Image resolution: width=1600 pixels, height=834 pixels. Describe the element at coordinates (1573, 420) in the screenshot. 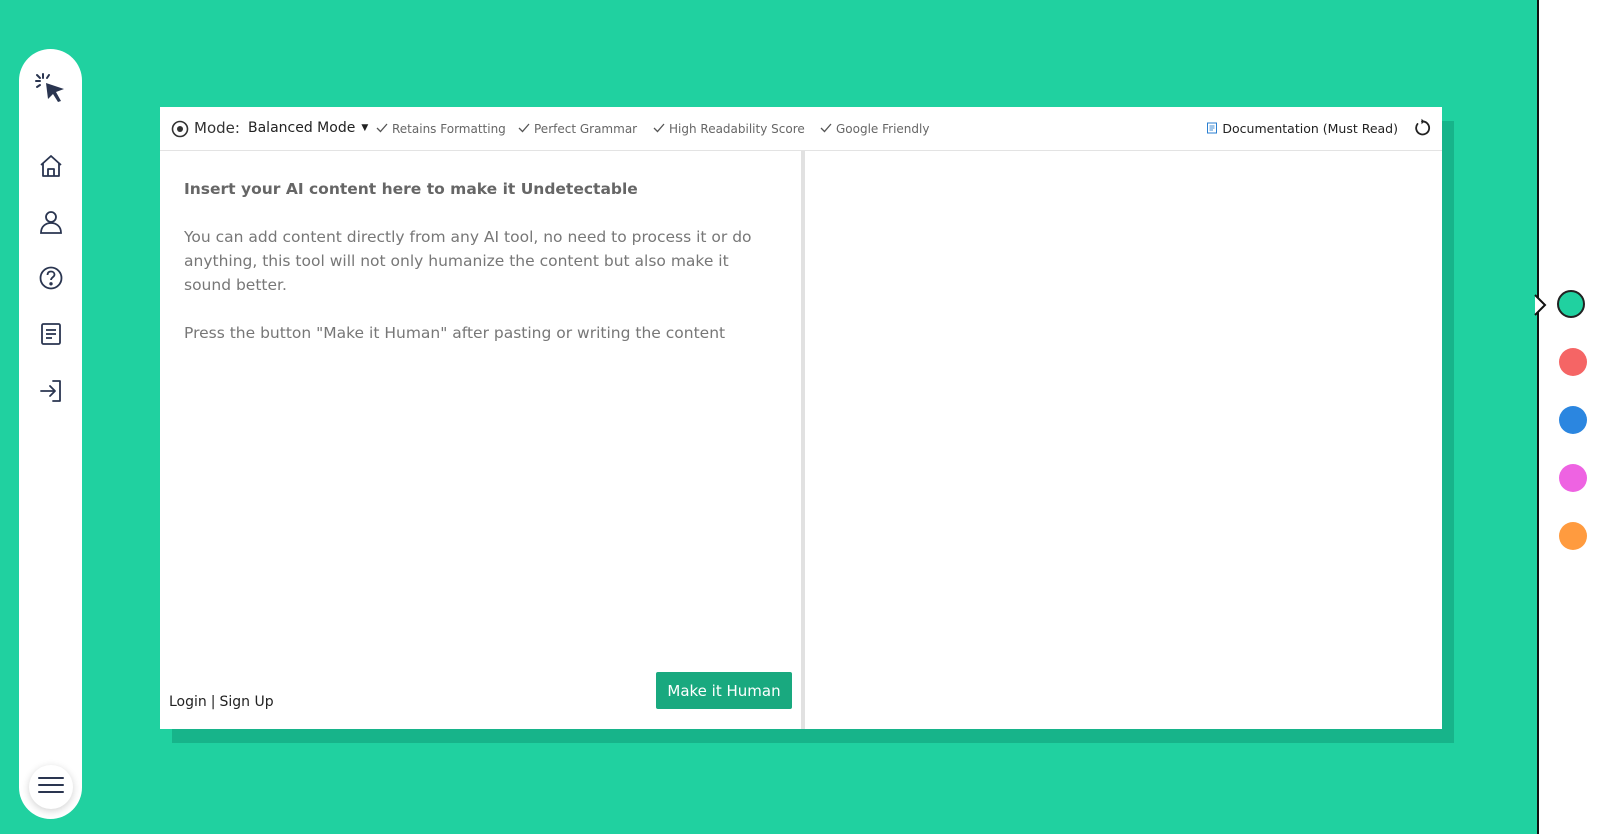

I see `theme-swatch-blue` at that location.